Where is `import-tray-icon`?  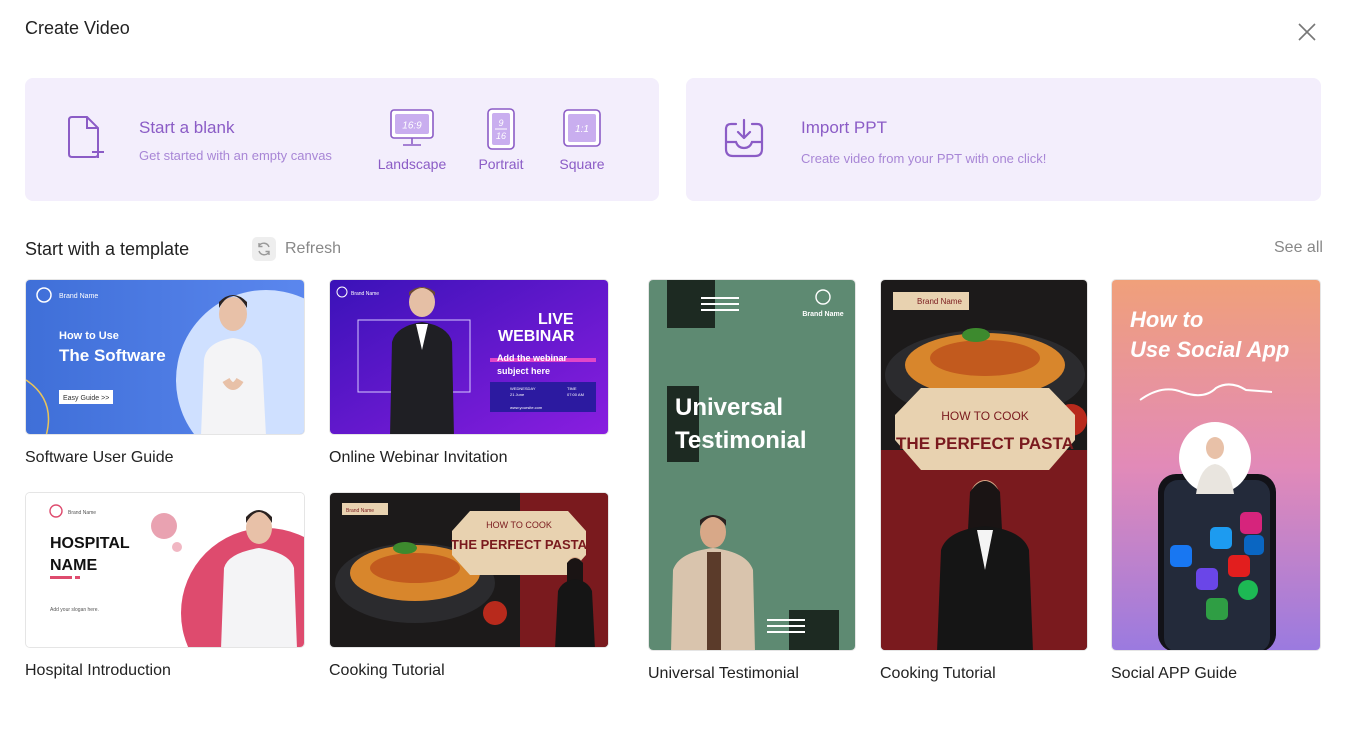 import-tray-icon is located at coordinates (744, 138).